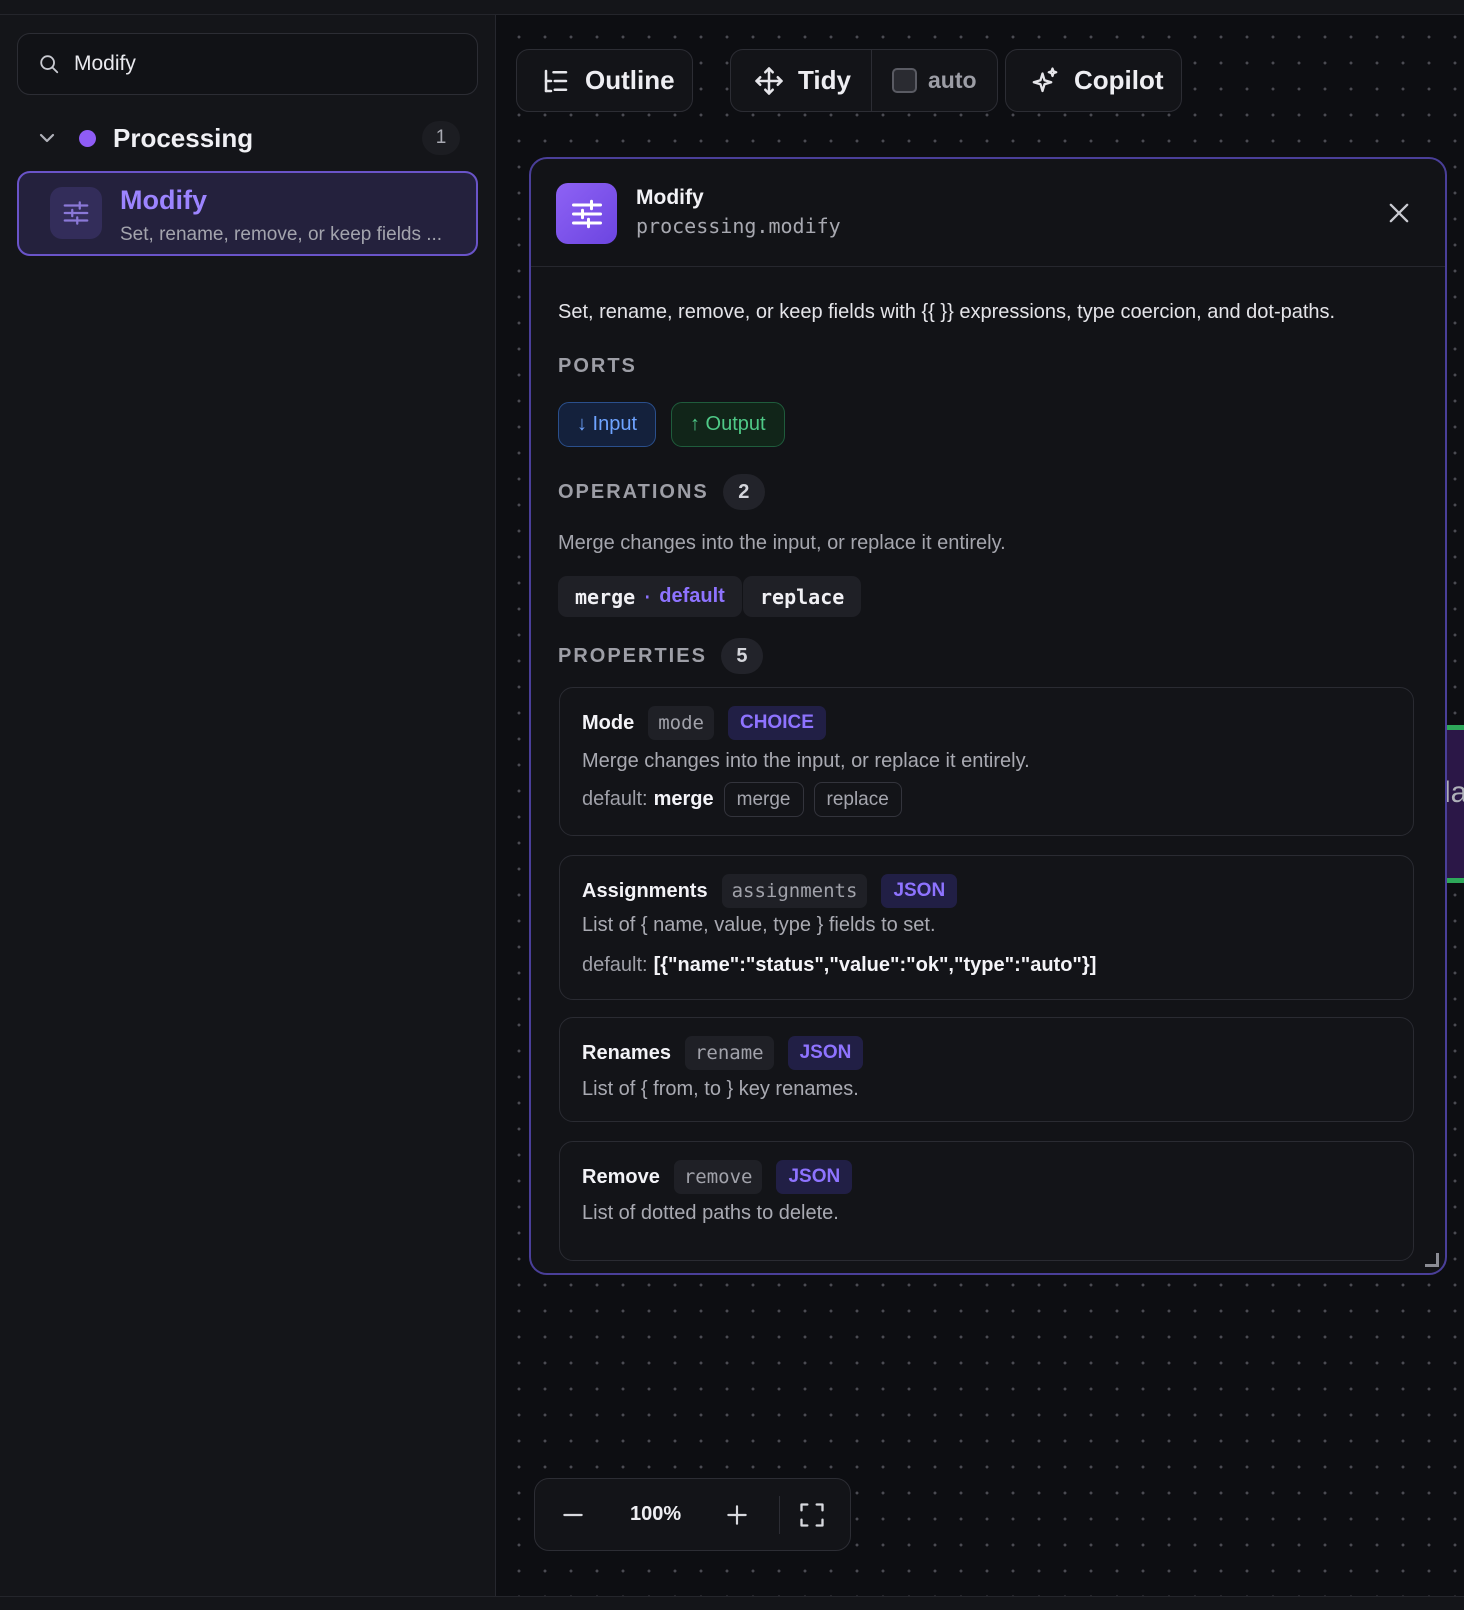  What do you see at coordinates (632, 655) in the screenshot?
I see `properties-heading-label: PROPERTIES` at bounding box center [632, 655].